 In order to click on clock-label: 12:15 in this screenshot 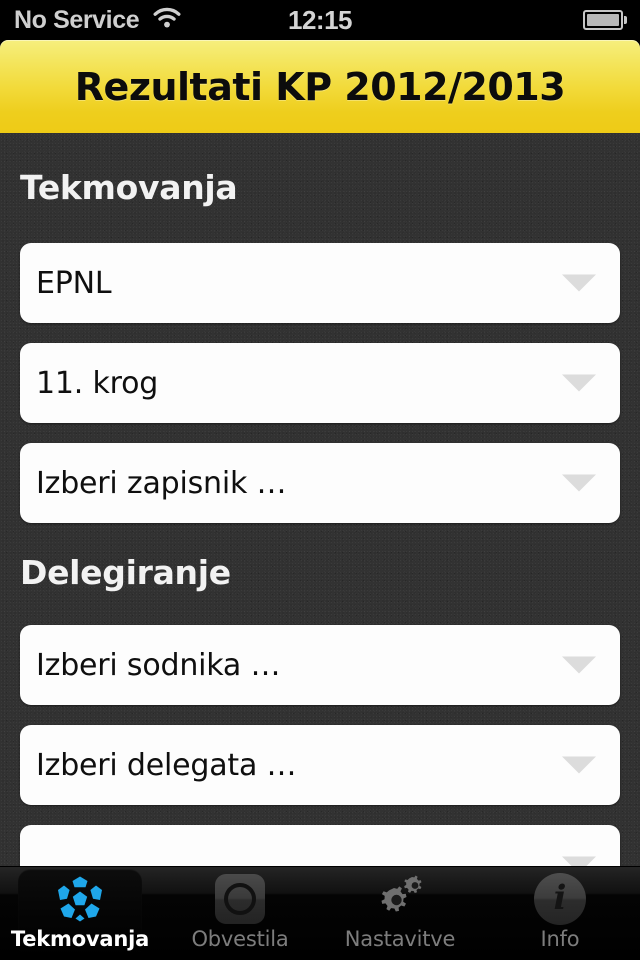, I will do `click(320, 19)`.